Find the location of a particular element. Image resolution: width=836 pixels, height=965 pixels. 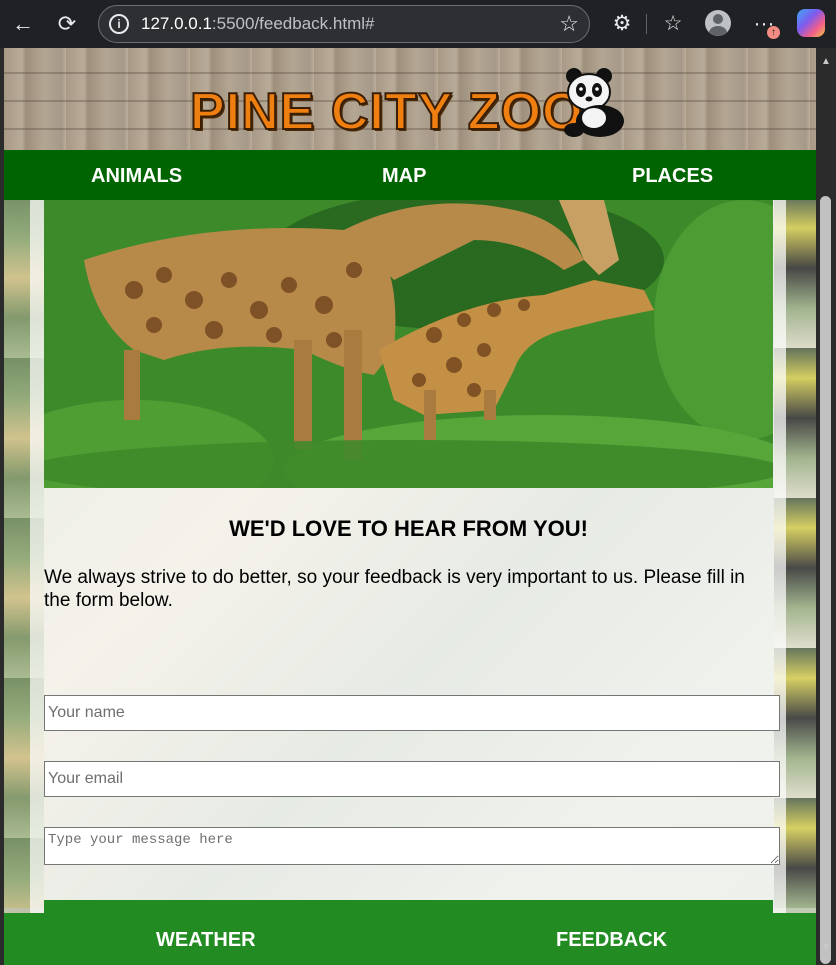

url-host: 127.0.0.1 is located at coordinates (176, 23).